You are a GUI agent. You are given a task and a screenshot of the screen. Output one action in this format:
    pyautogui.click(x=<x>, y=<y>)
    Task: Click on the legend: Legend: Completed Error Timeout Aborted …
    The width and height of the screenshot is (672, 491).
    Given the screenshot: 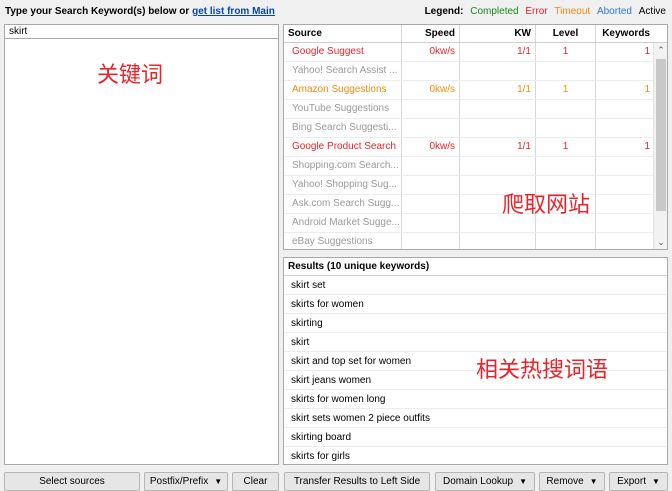 What is the action you would take?
    pyautogui.click(x=543, y=11)
    